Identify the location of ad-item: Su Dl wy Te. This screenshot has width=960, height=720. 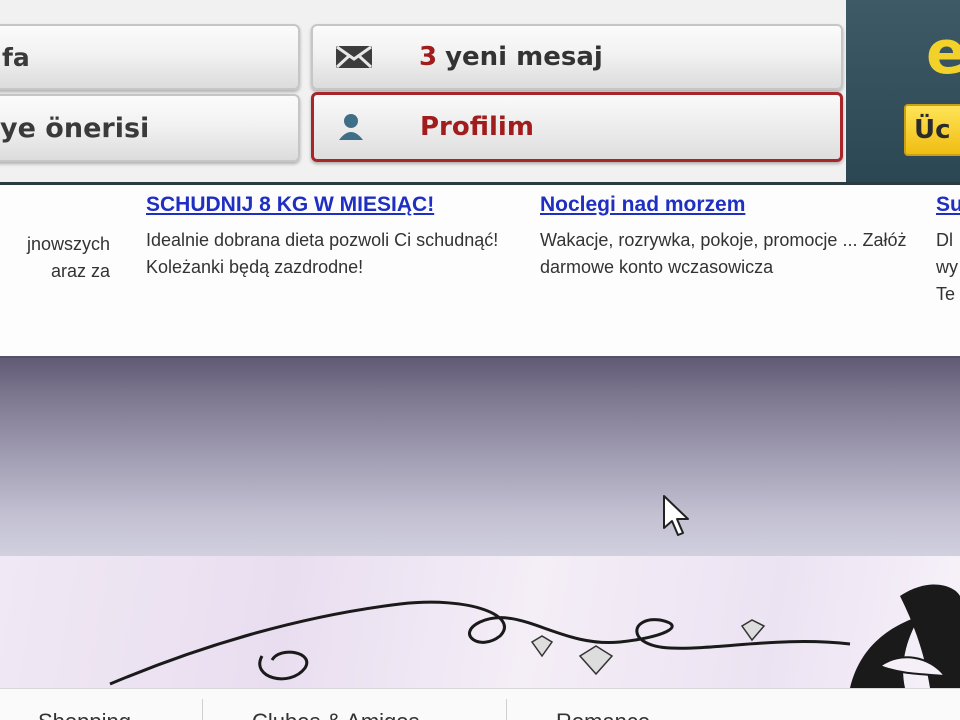
(948, 250).